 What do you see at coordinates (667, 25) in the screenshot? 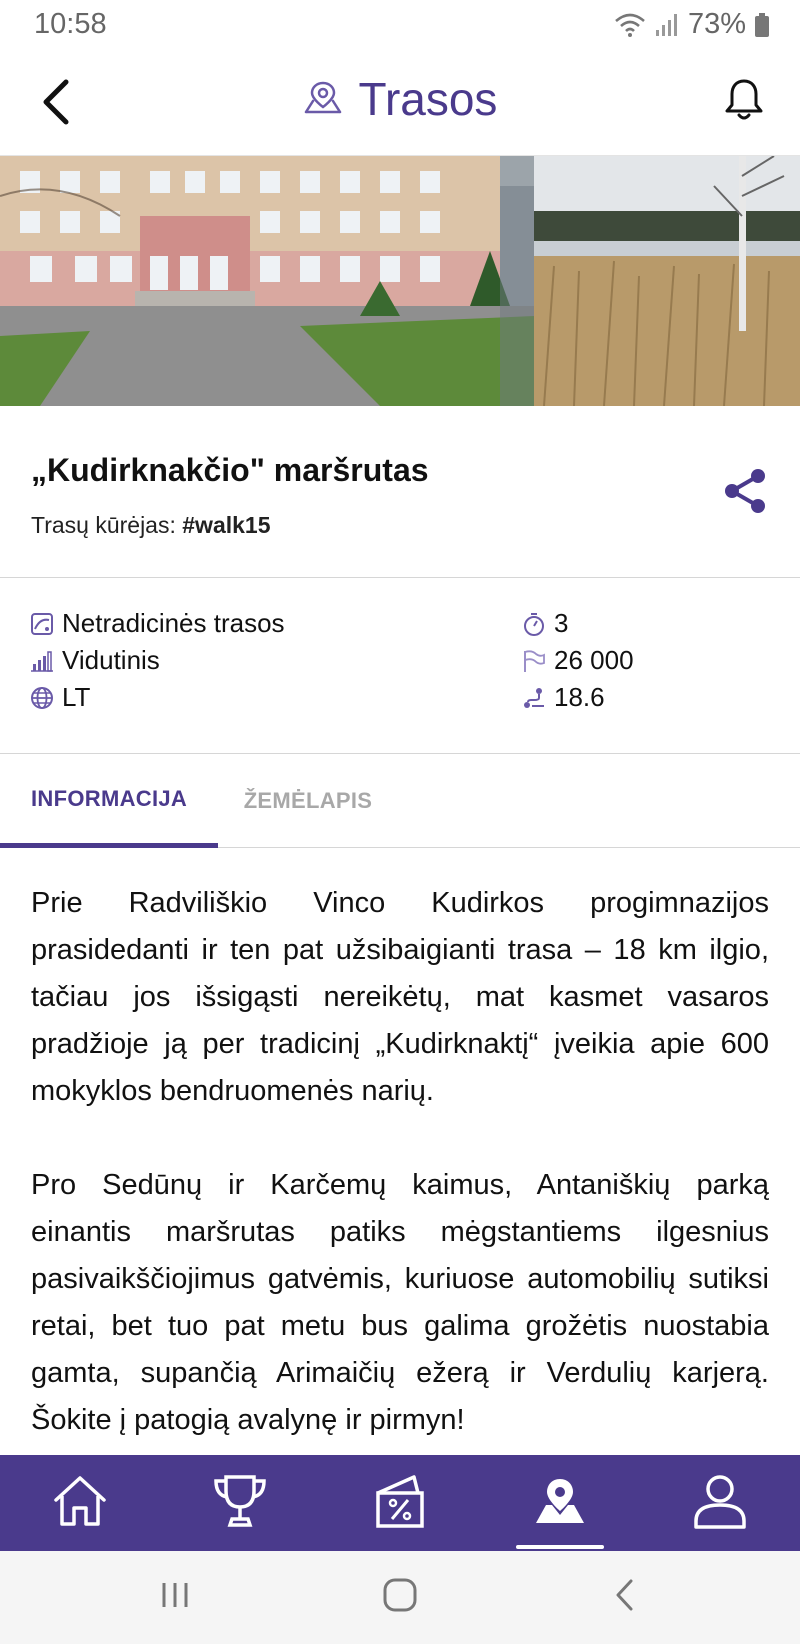
I see `signal-icon` at bounding box center [667, 25].